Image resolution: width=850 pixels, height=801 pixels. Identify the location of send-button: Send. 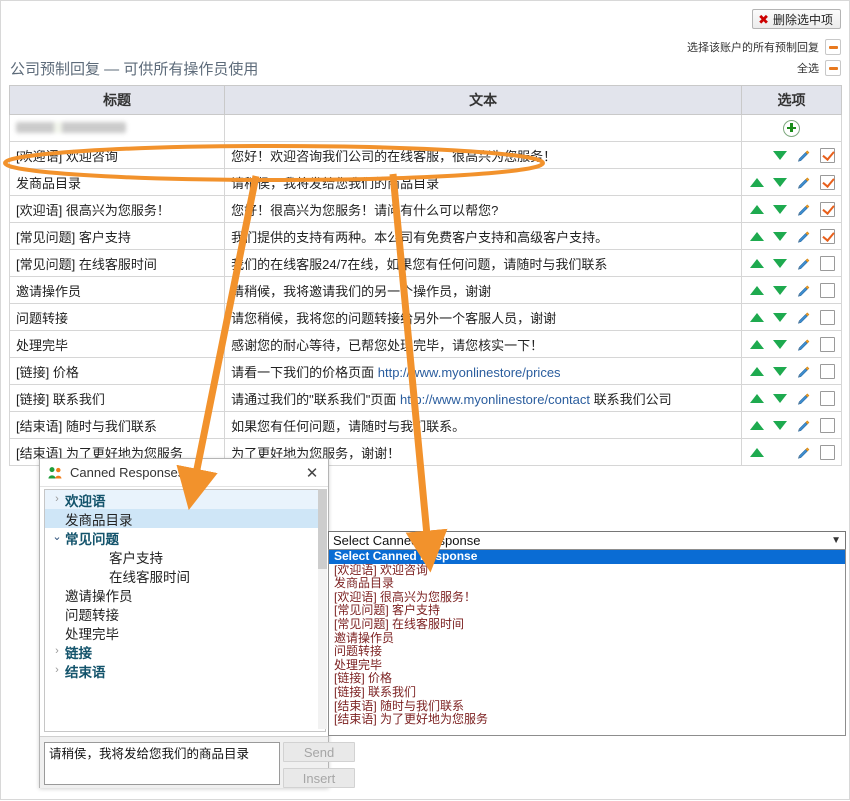
(319, 752).